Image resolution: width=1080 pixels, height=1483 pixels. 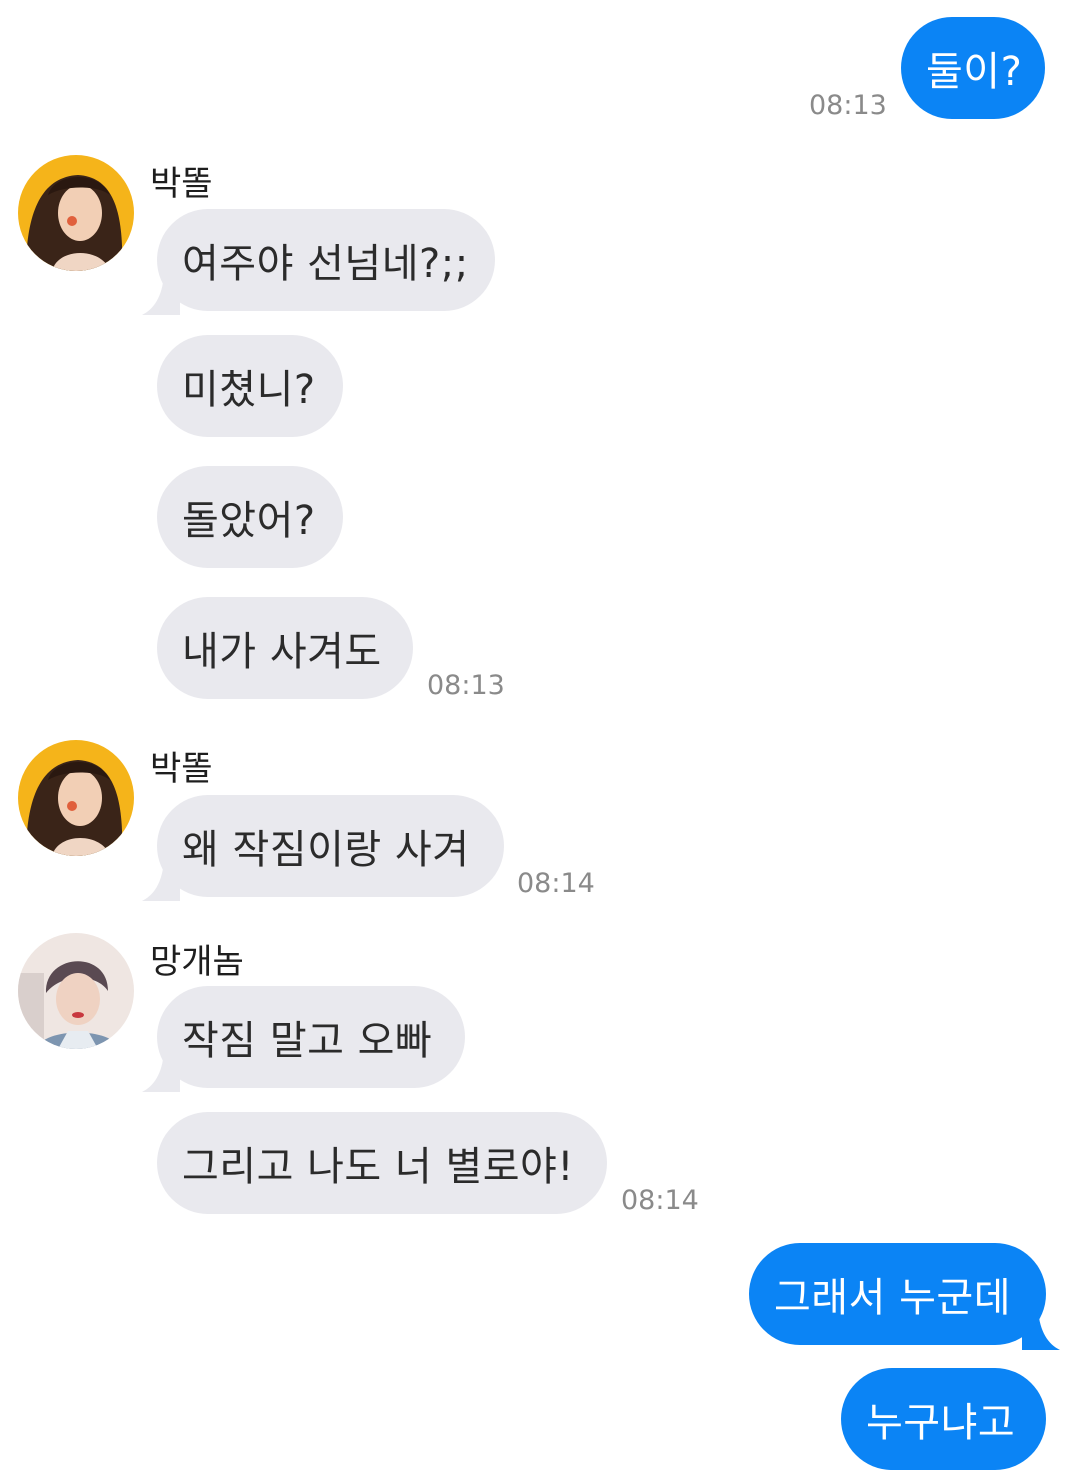 What do you see at coordinates (307, 1041) in the screenshot?
I see `message-text: 작짐 말고 오빠` at bounding box center [307, 1041].